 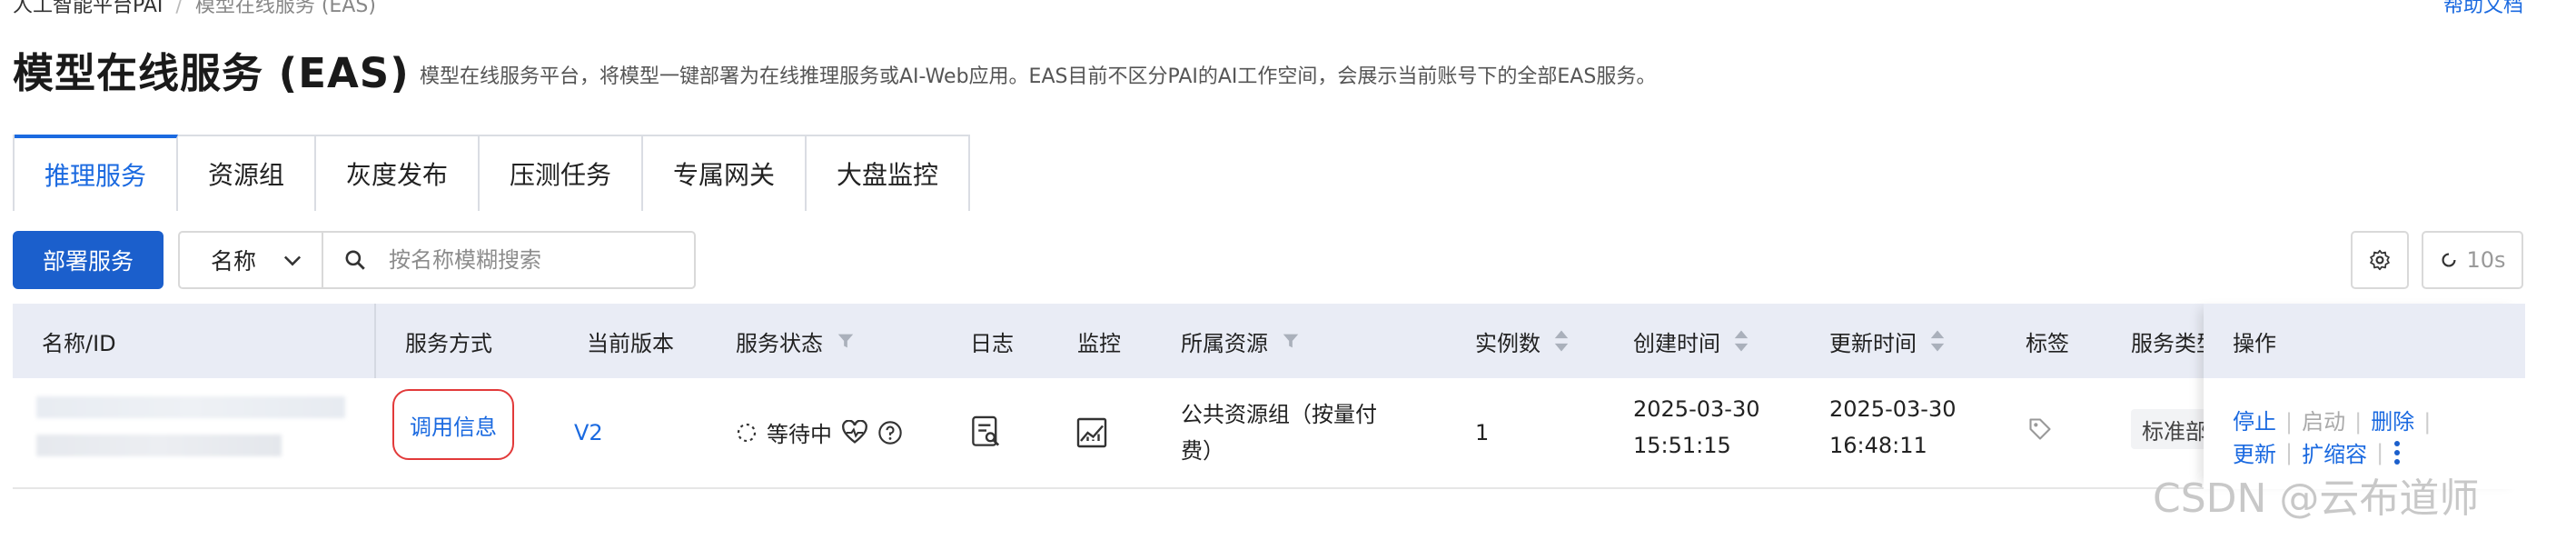 I want to click on created-date: 2025-03-30, so click(x=1696, y=409).